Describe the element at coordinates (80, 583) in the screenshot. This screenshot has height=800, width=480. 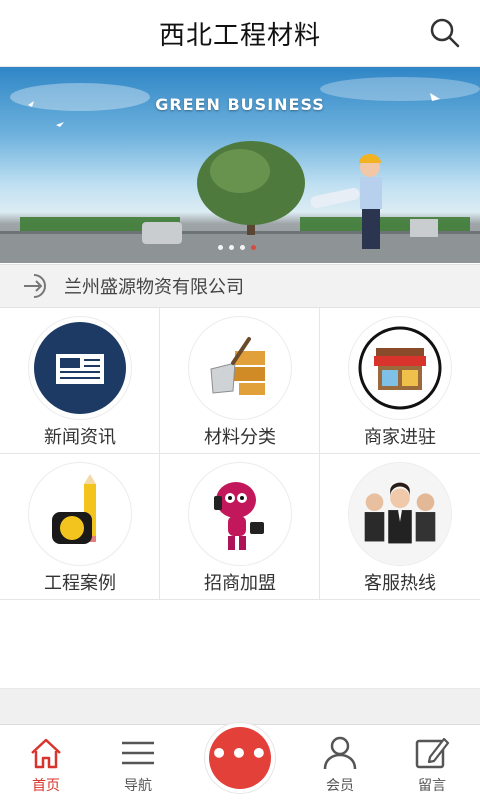
I see `grid-item-label: 工程案例` at that location.